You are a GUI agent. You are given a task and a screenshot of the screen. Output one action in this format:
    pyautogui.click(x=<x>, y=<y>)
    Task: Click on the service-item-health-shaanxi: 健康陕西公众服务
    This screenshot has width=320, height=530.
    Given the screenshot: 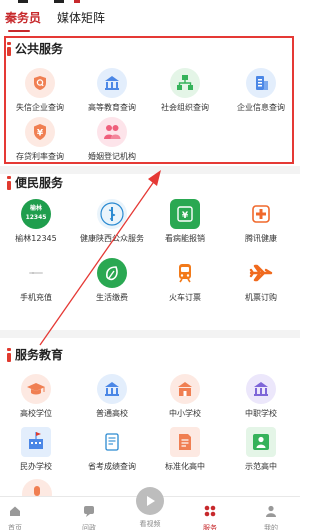 What is the action you would take?
    pyautogui.click(x=112, y=221)
    